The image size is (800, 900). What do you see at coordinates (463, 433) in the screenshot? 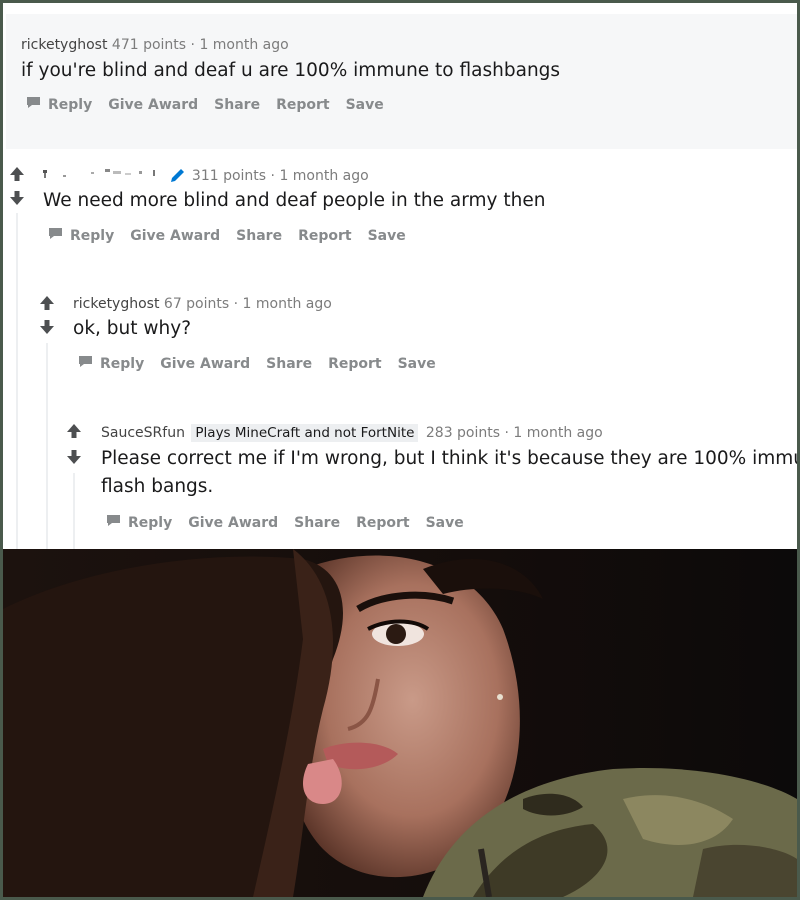
I see `comment-points: 283 points` at bounding box center [463, 433].